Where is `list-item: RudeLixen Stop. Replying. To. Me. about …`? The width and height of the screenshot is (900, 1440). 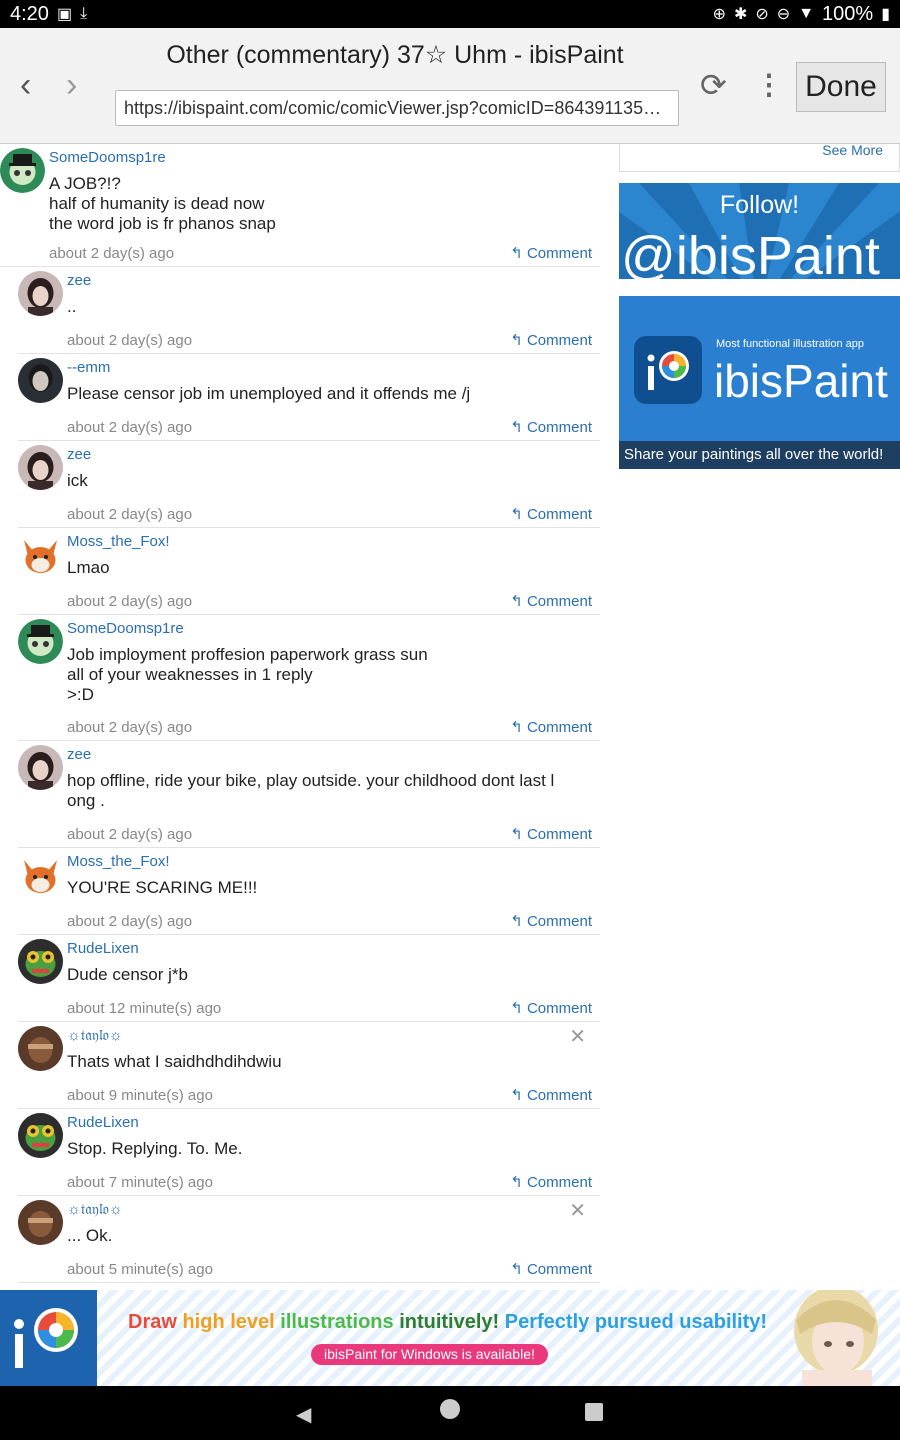
list-item: RudeLixen Stop. Replying. To. Me. about … is located at coordinates (309, 1152).